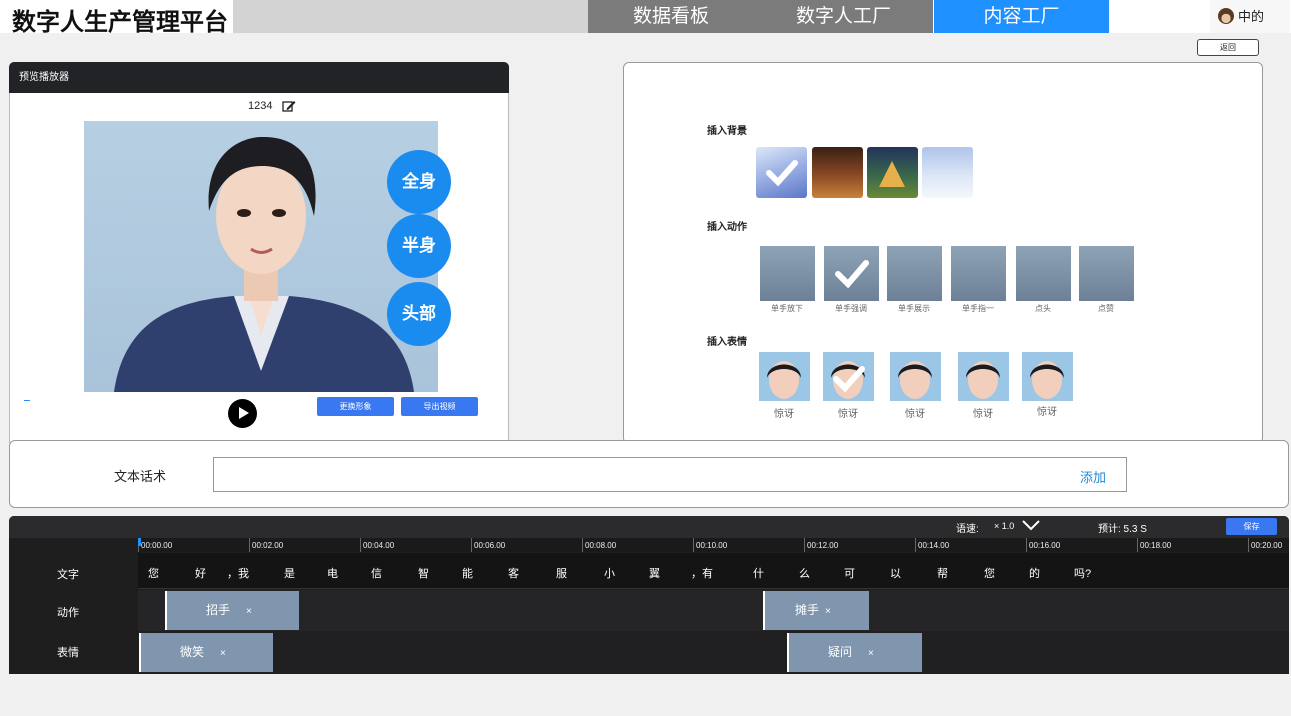 Image resolution: width=1291 pixels, height=716 pixels. Describe the element at coordinates (467, 574) in the screenshot. I see `text-char: 能` at that location.